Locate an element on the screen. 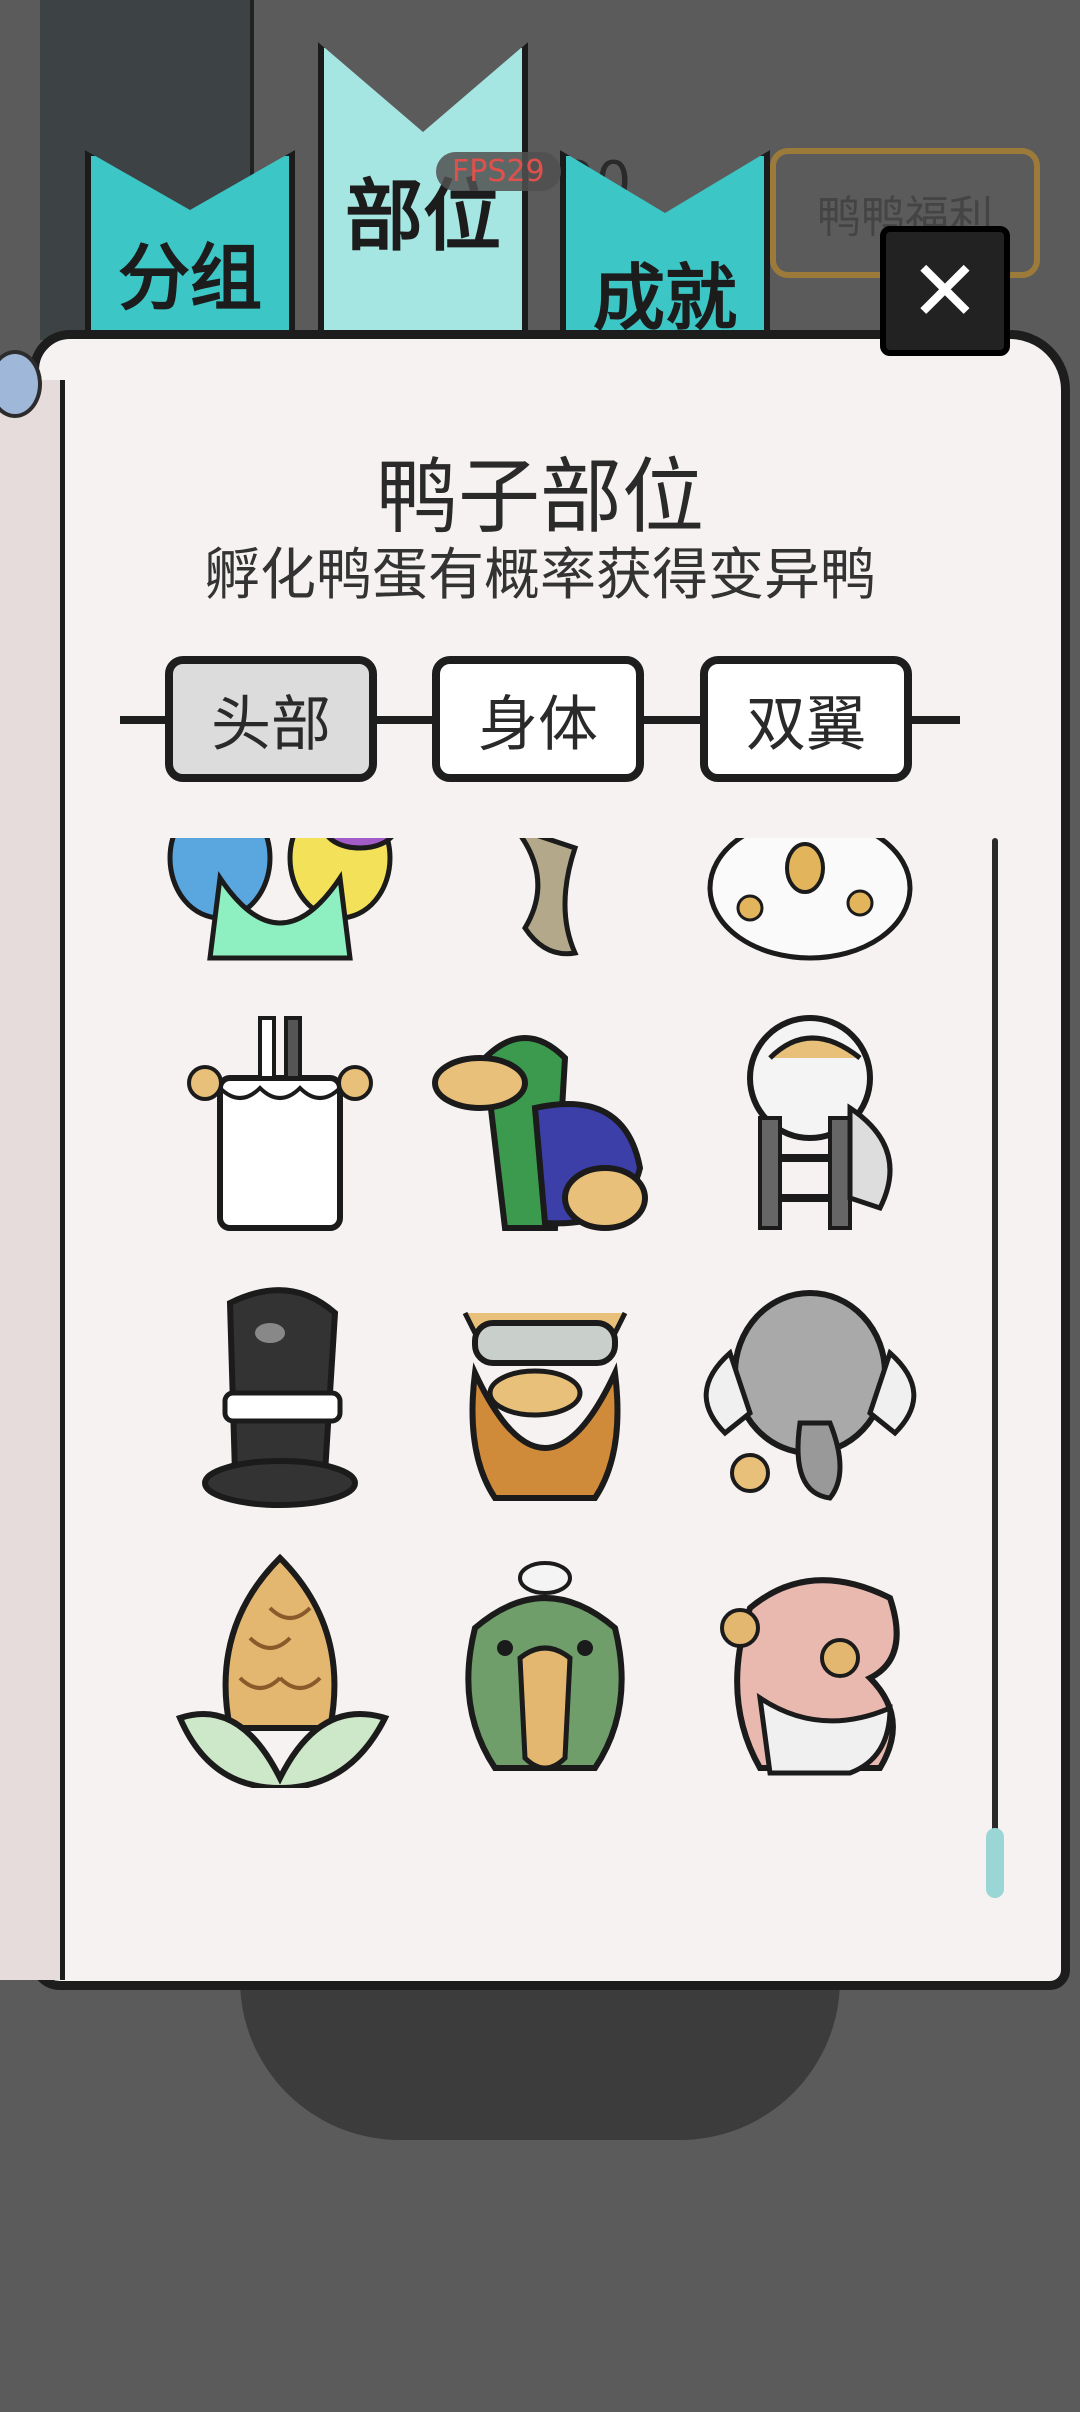 Image resolution: width=1080 pixels, height=2412 pixels. tab-head: 头部 is located at coordinates (271, 719).